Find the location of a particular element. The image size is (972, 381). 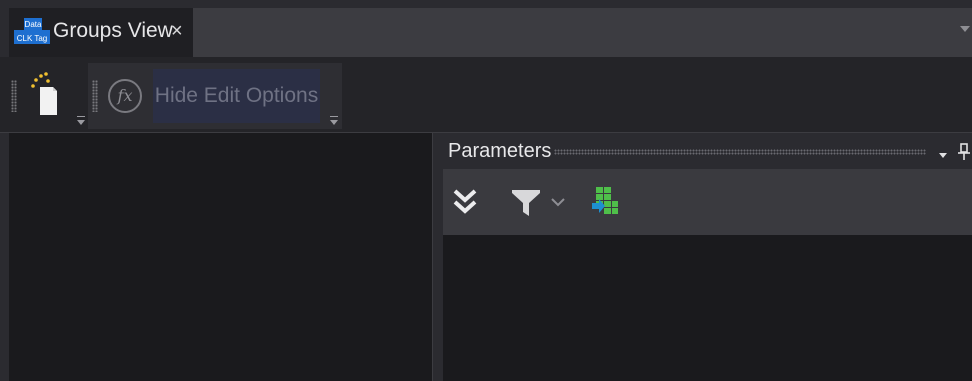

panel-menu-chevron-down-icon is located at coordinates (943, 155).